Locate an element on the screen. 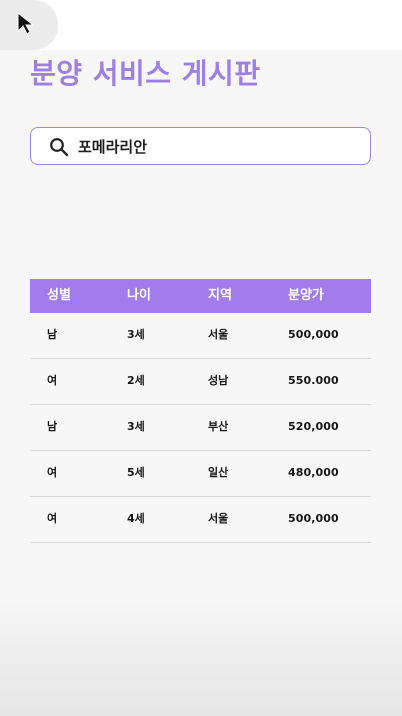 The height and width of the screenshot is (716, 402). cell-price: 520,000 is located at coordinates (313, 426).